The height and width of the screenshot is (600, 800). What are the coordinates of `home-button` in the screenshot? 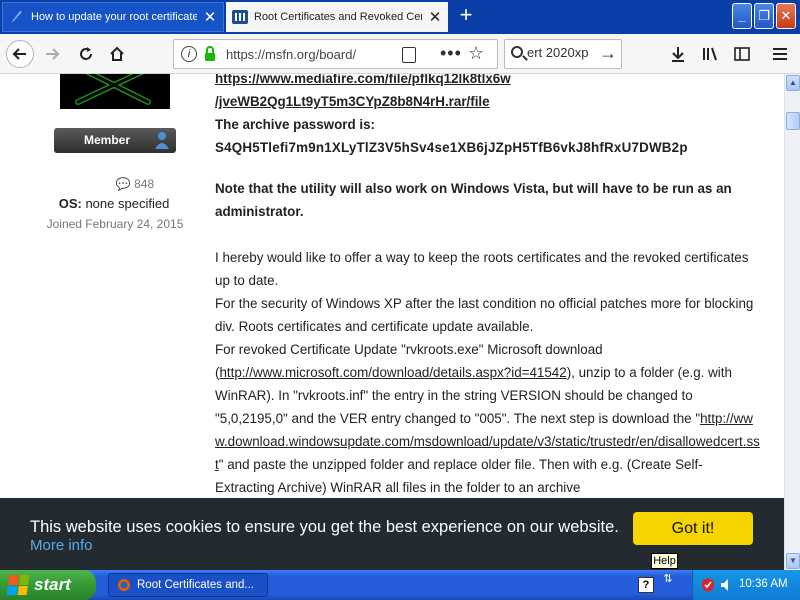 It's located at (117, 54).